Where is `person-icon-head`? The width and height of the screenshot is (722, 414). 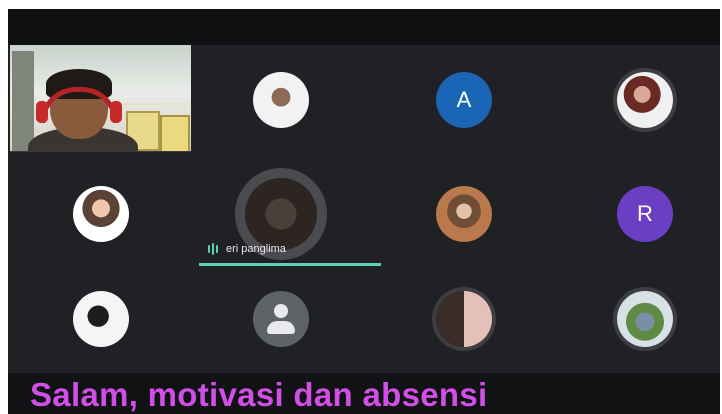 person-icon-head is located at coordinates (281, 310).